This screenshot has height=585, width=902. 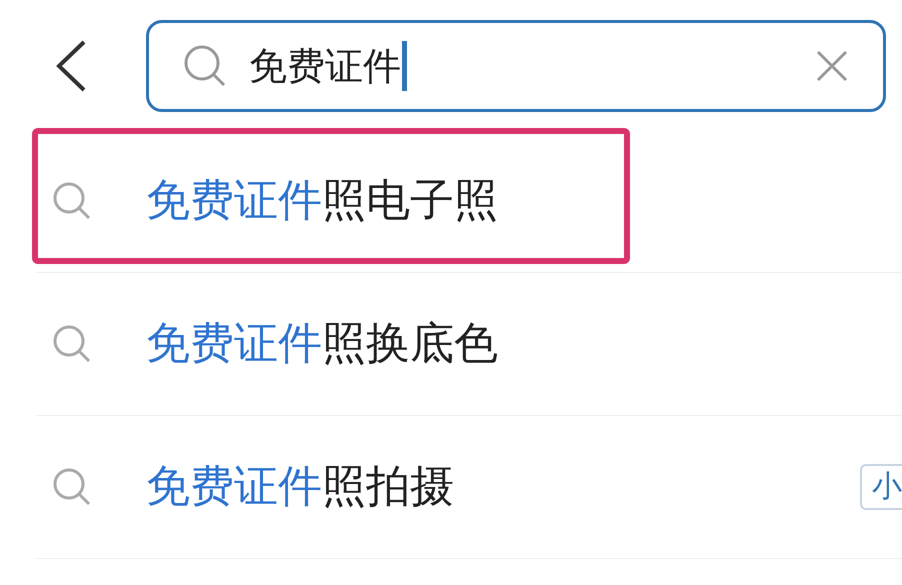 I want to click on search-icon, so click(x=205, y=66).